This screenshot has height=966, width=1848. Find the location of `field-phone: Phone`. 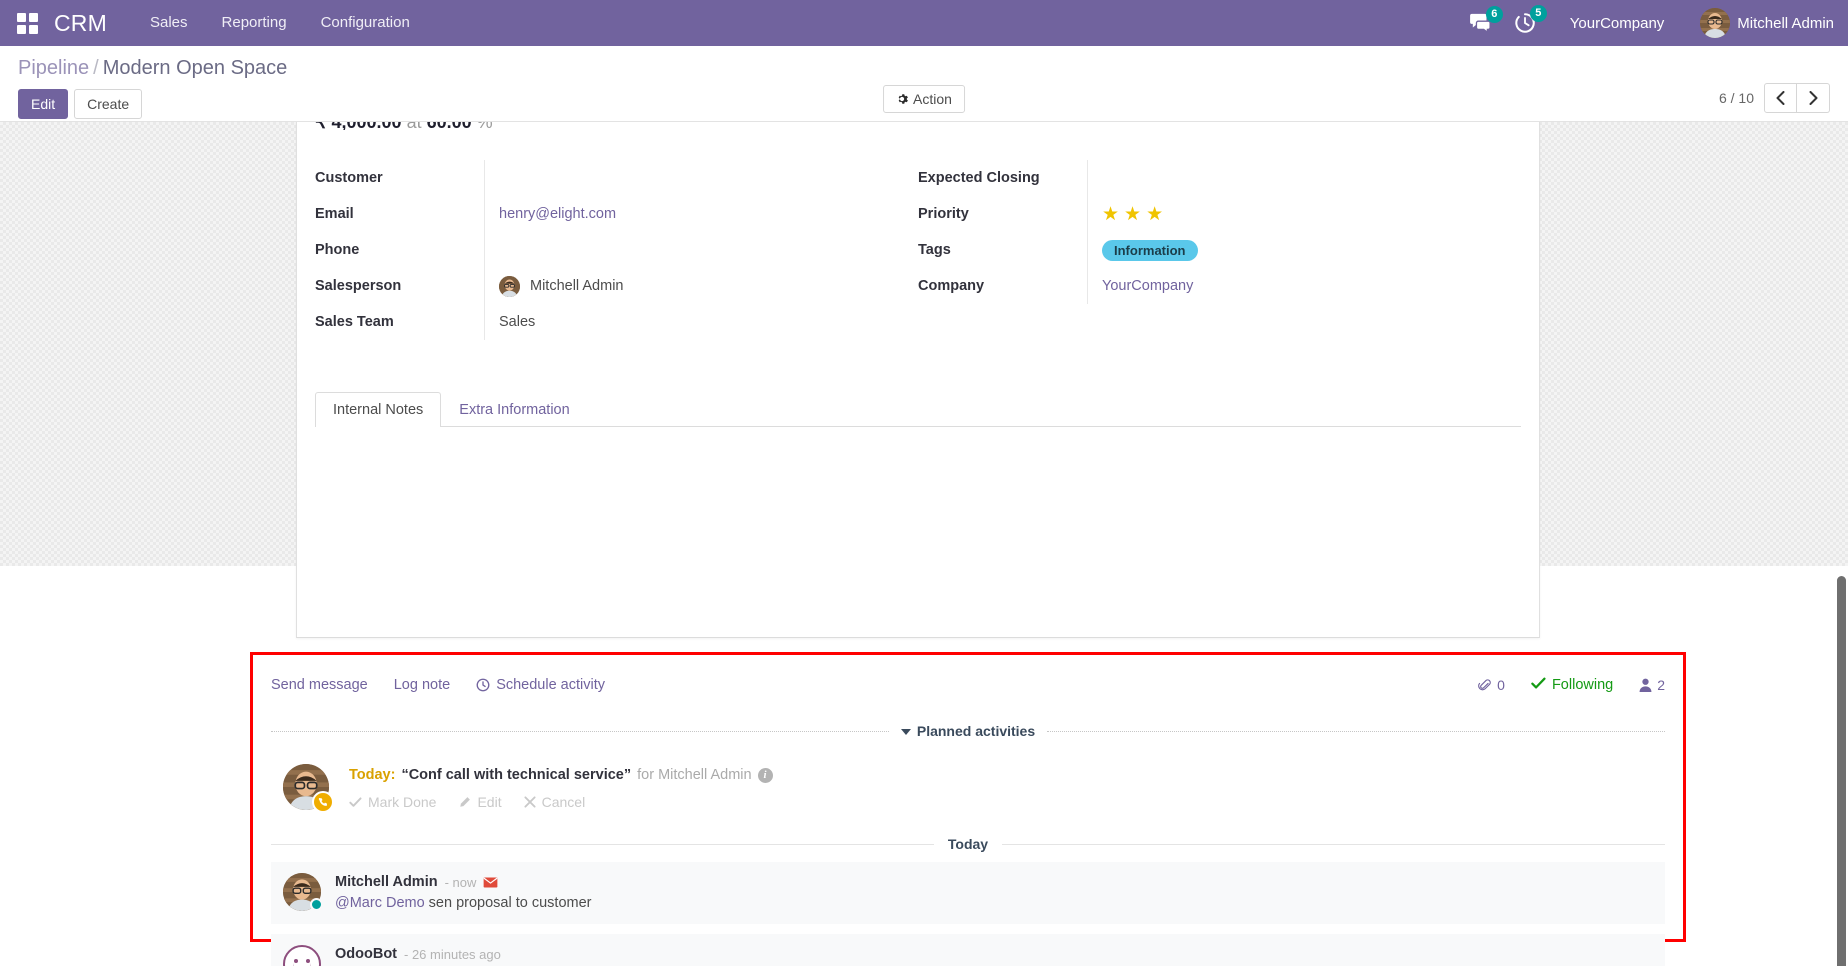

field-phone: Phone is located at coordinates (616, 250).